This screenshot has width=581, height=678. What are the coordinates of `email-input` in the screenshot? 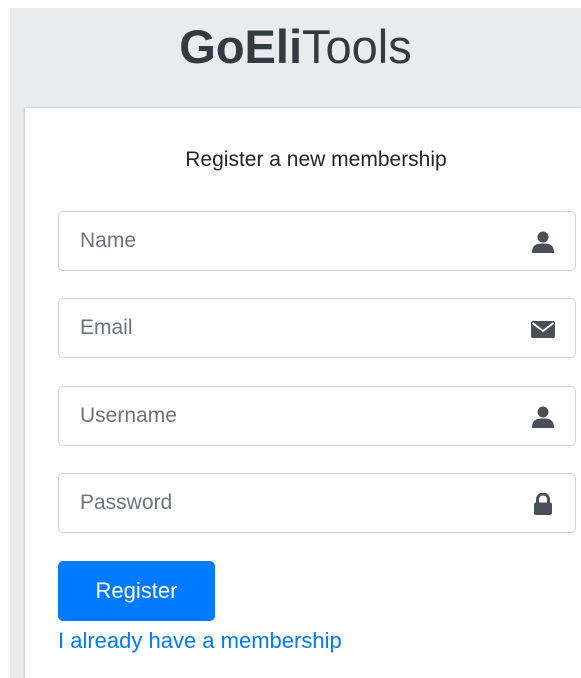 It's located at (284, 328).